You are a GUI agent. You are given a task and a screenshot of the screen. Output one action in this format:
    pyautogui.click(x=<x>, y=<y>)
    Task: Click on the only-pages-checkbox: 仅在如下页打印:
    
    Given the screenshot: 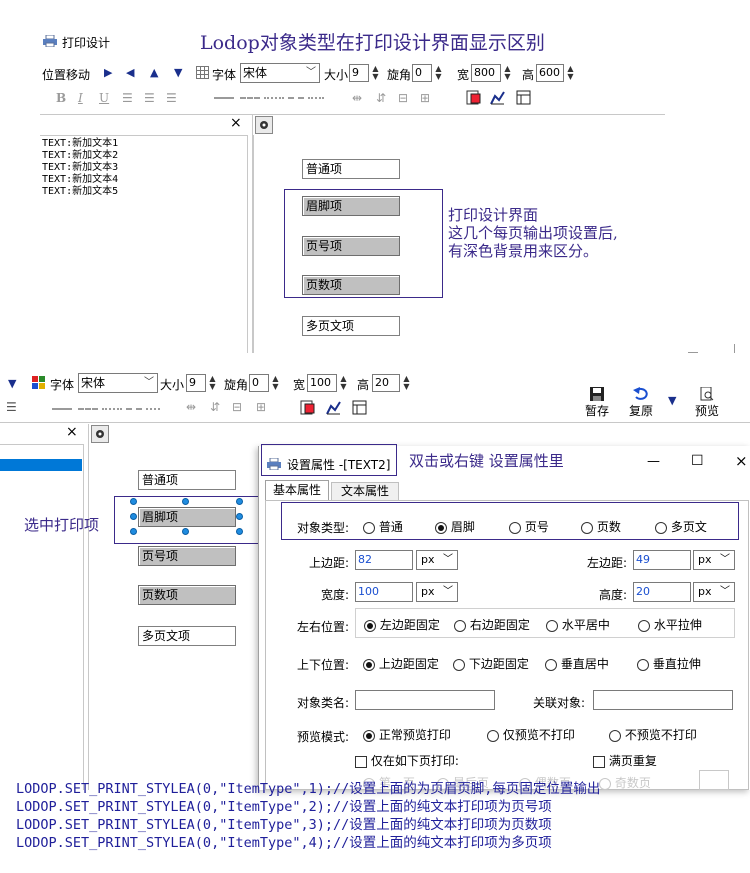 What is the action you would take?
    pyautogui.click(x=407, y=760)
    